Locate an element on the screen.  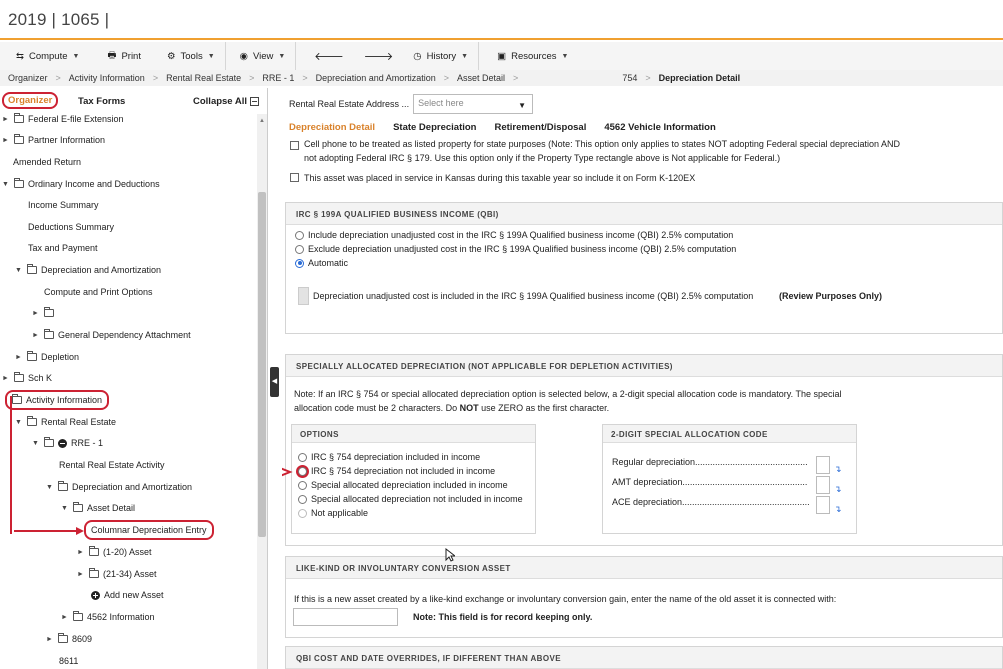
tree-item: ▼ RRE - 1 is located at coordinates (67, 443).